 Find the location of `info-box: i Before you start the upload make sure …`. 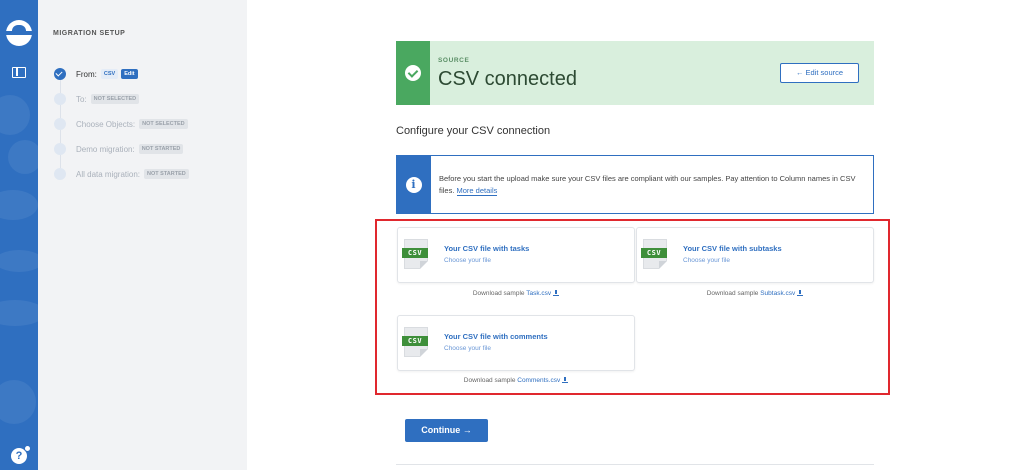

info-box: i Before you start the upload make sure … is located at coordinates (635, 184).